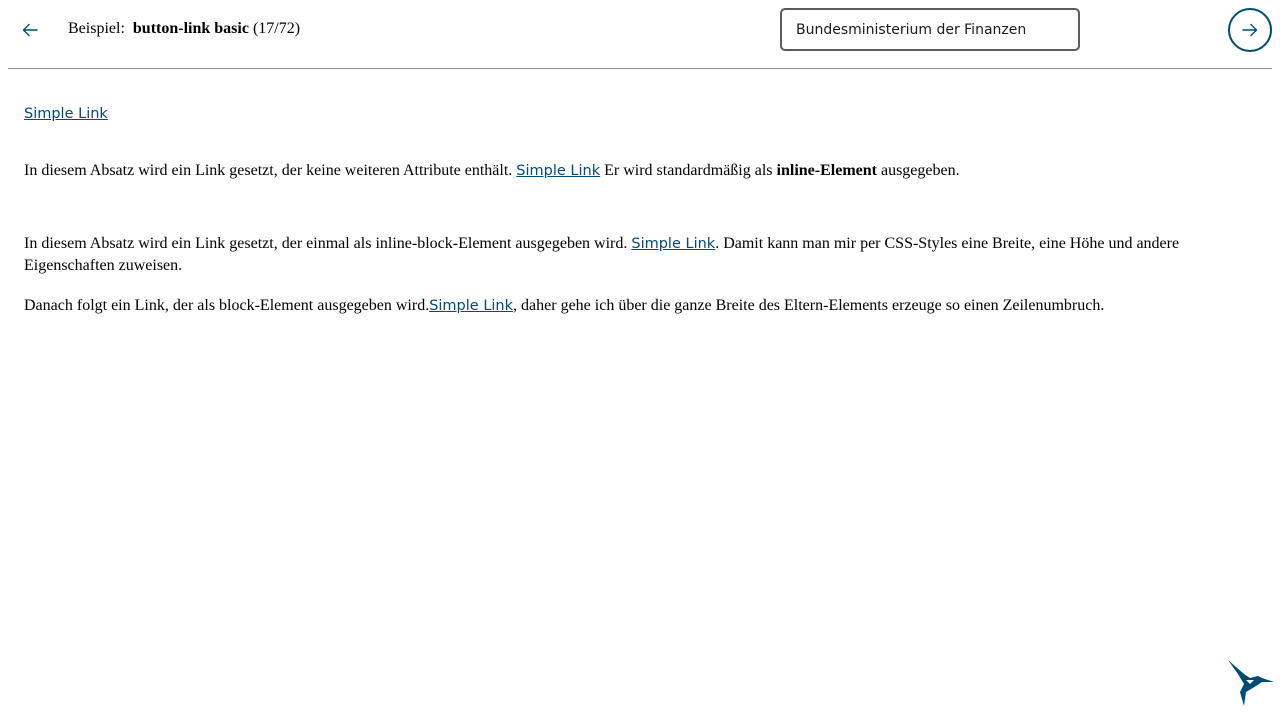 The height and width of the screenshot is (720, 1280). I want to click on next-example-button, so click(1250, 30).